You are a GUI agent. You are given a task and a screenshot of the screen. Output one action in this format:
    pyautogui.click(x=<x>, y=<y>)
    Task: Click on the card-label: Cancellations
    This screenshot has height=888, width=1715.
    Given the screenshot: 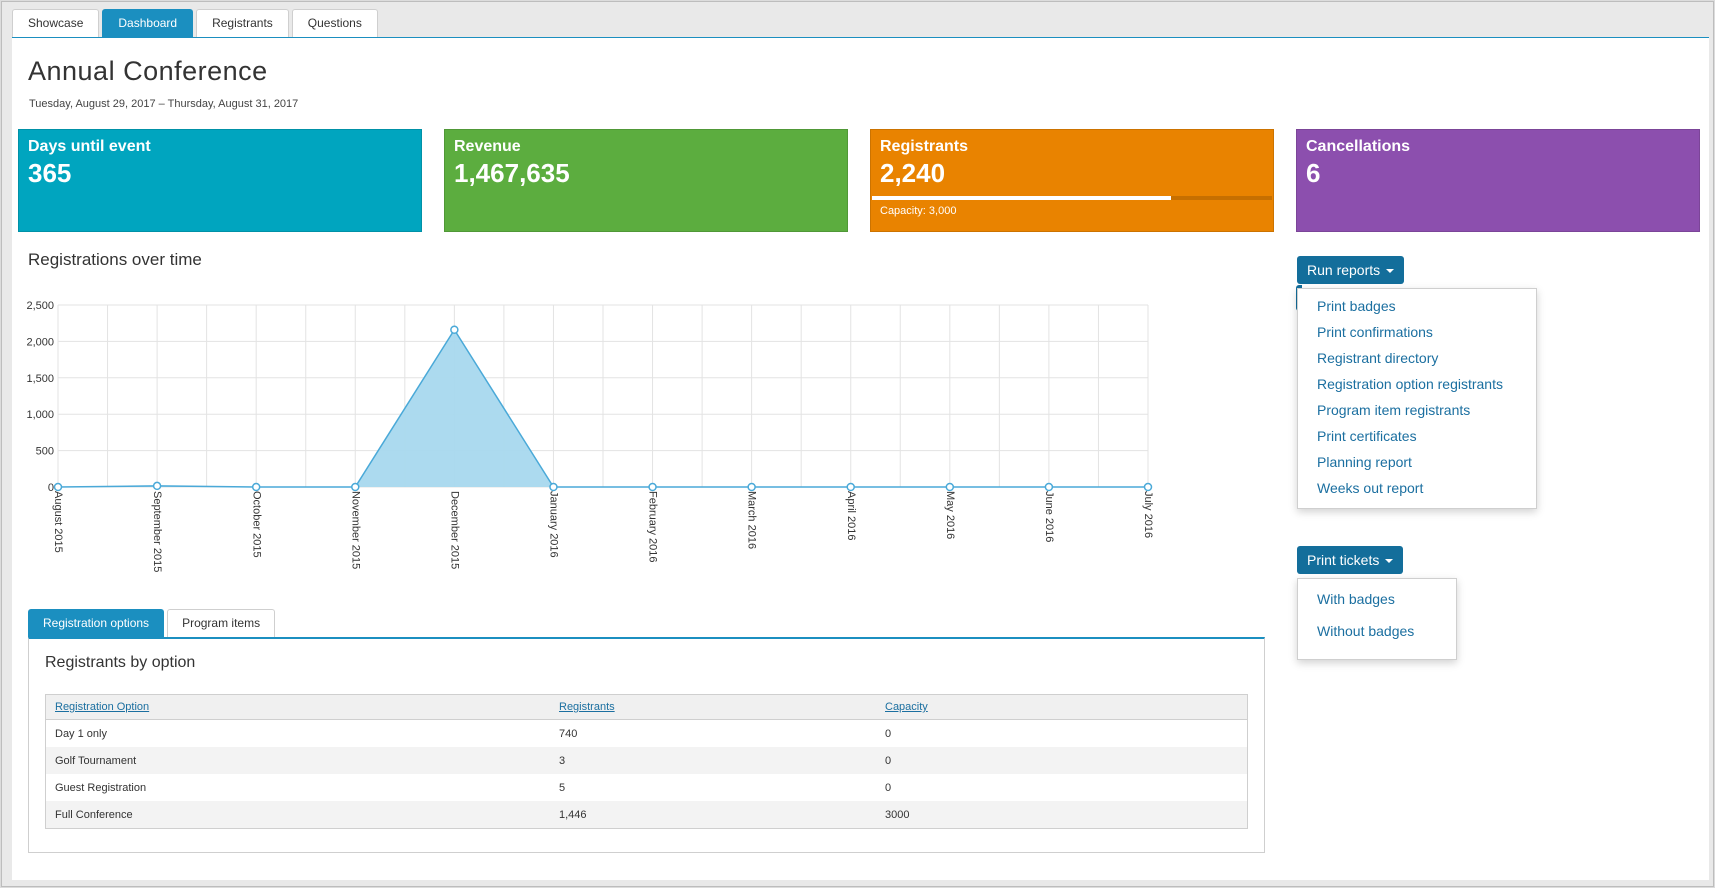 What is the action you would take?
    pyautogui.click(x=1358, y=146)
    